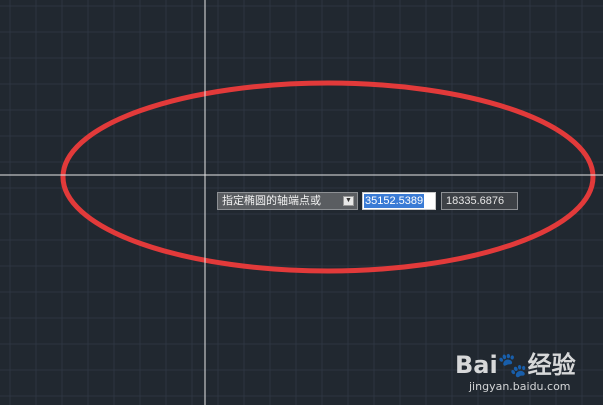 Image resolution: width=603 pixels, height=405 pixels. What do you see at coordinates (515, 365) in the screenshot?
I see `watermark-logo: Bai🐾经验` at bounding box center [515, 365].